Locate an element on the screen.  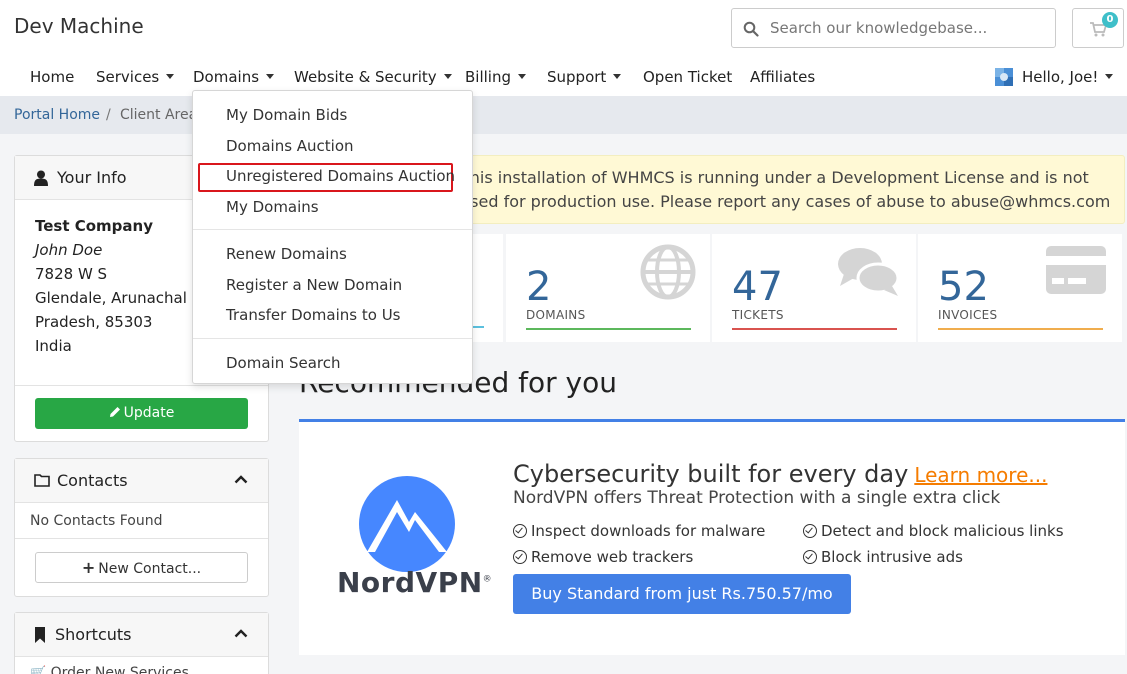
menu-item-register-new-domain: Register a New Domain is located at coordinates (314, 285).